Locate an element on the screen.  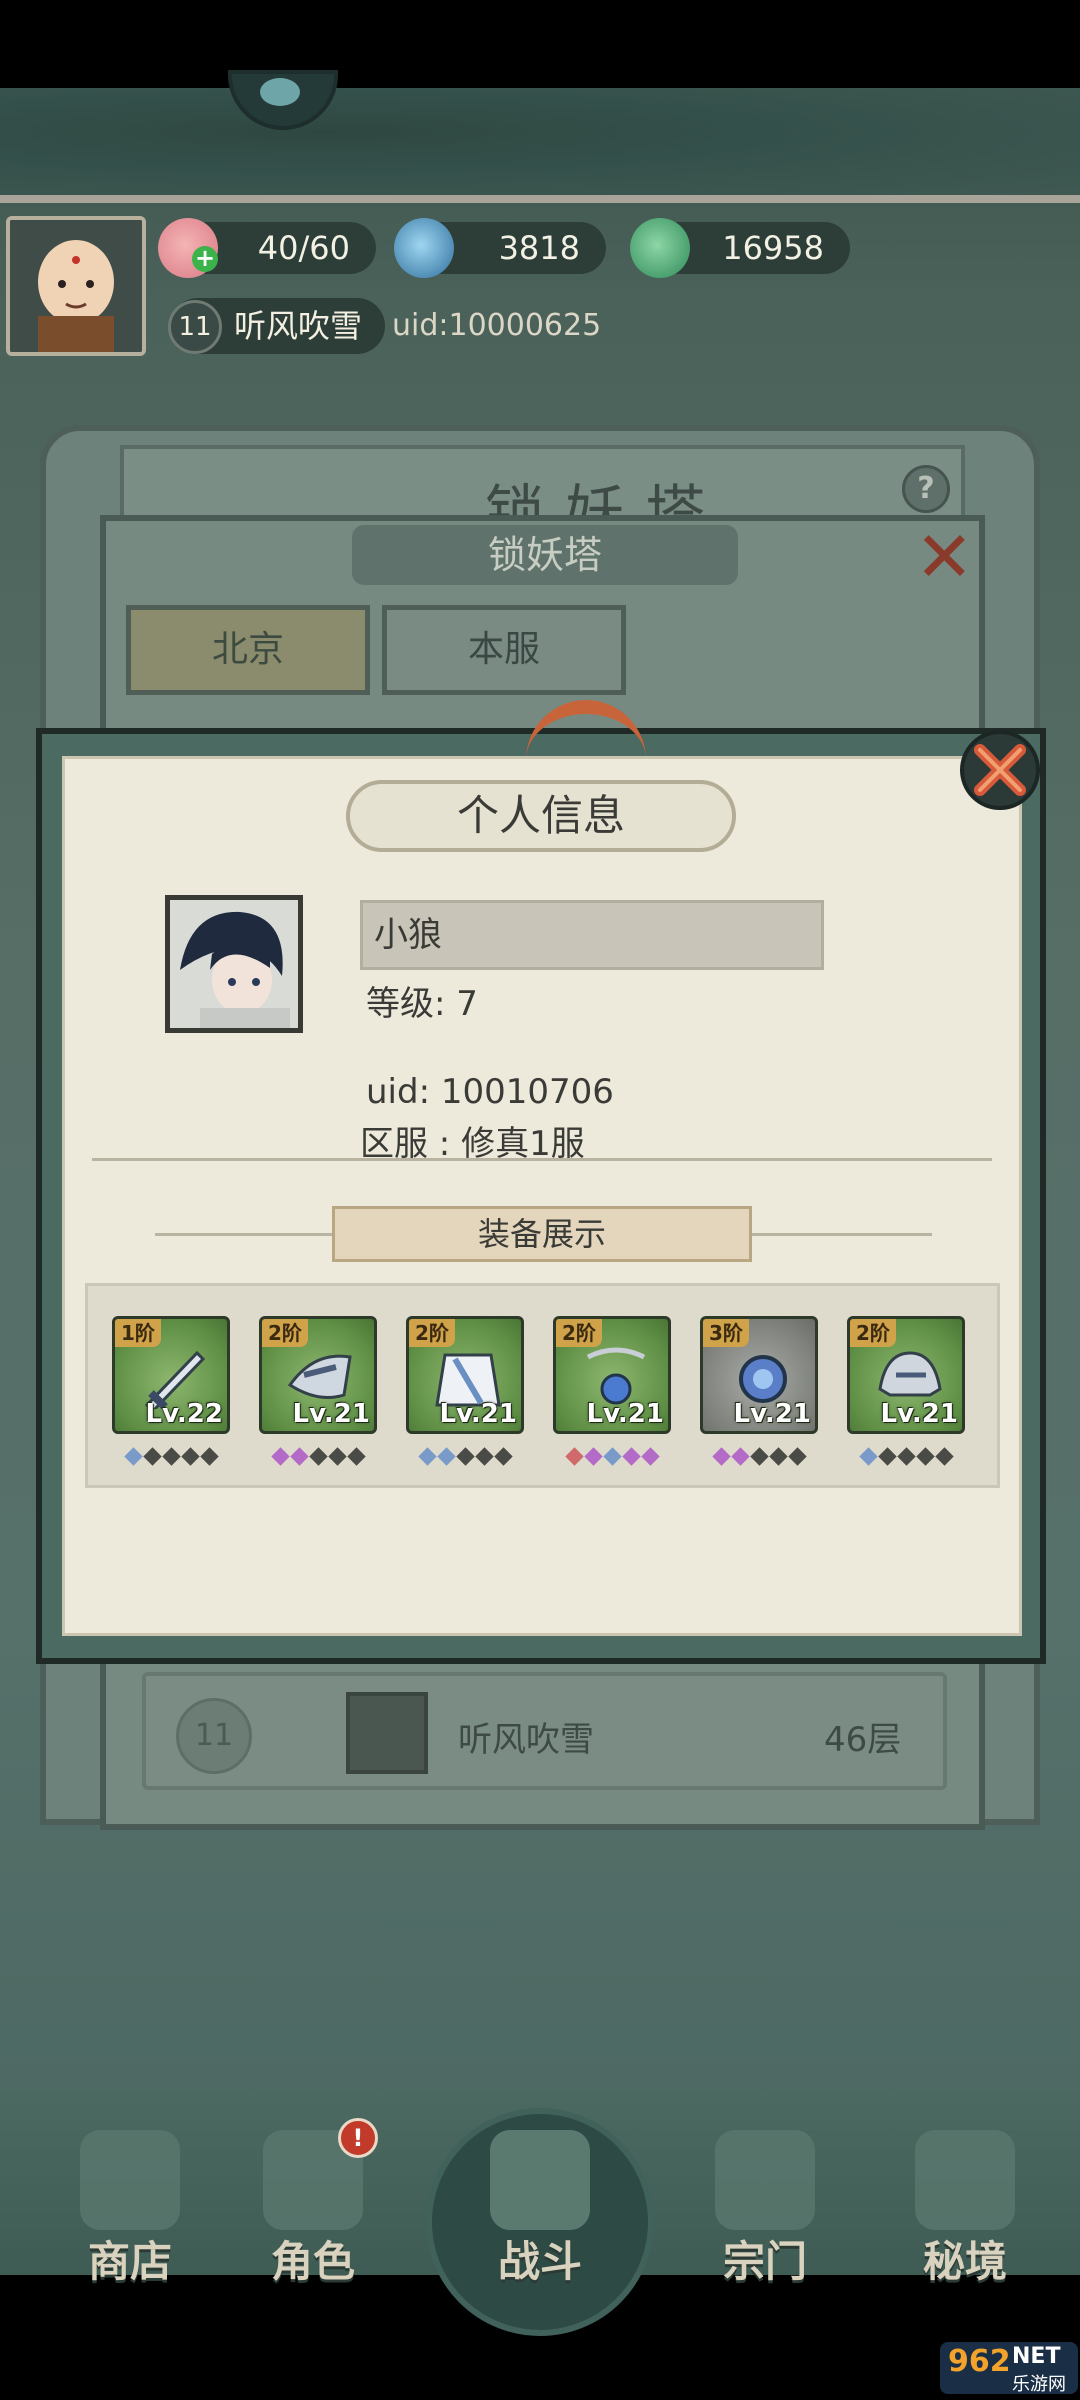
equipment-slot-helmet: 2阶 Lv.21 is located at coordinates (906, 1375).